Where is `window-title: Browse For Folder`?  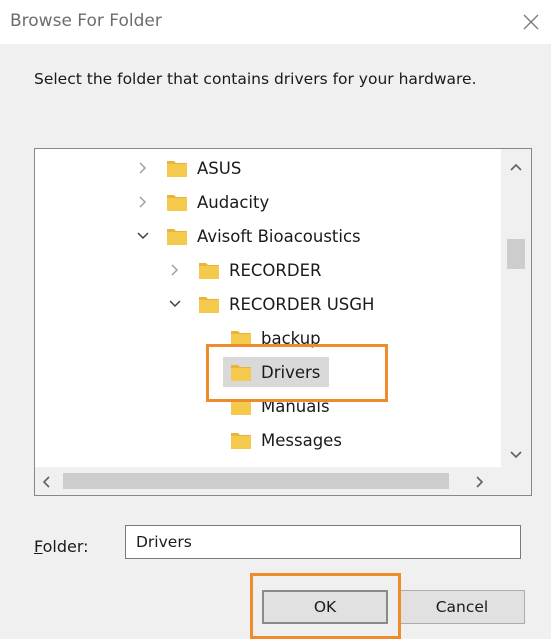 window-title: Browse For Folder is located at coordinates (86, 21).